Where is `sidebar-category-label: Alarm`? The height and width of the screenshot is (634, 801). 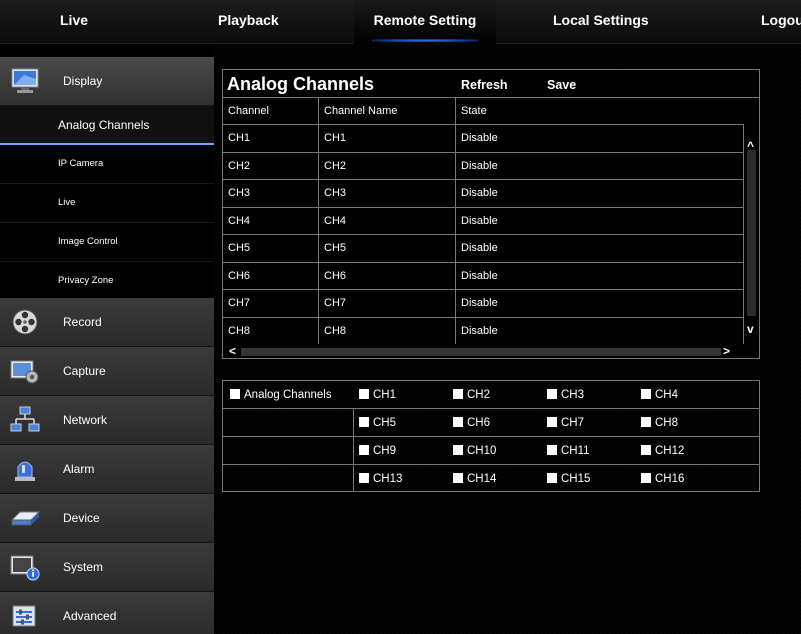 sidebar-category-label: Alarm is located at coordinates (79, 469).